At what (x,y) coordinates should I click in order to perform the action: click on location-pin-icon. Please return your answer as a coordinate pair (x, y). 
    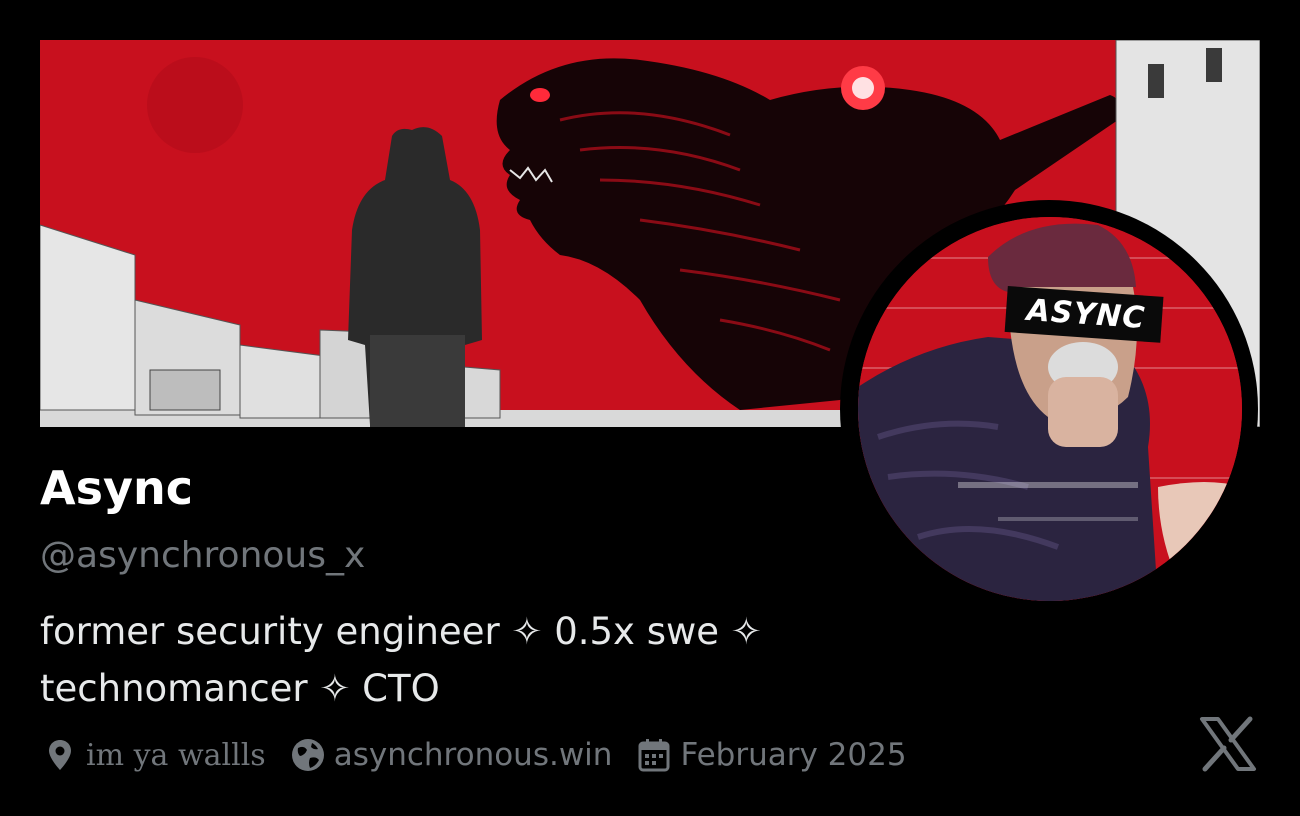
    Looking at the image, I should click on (60, 755).